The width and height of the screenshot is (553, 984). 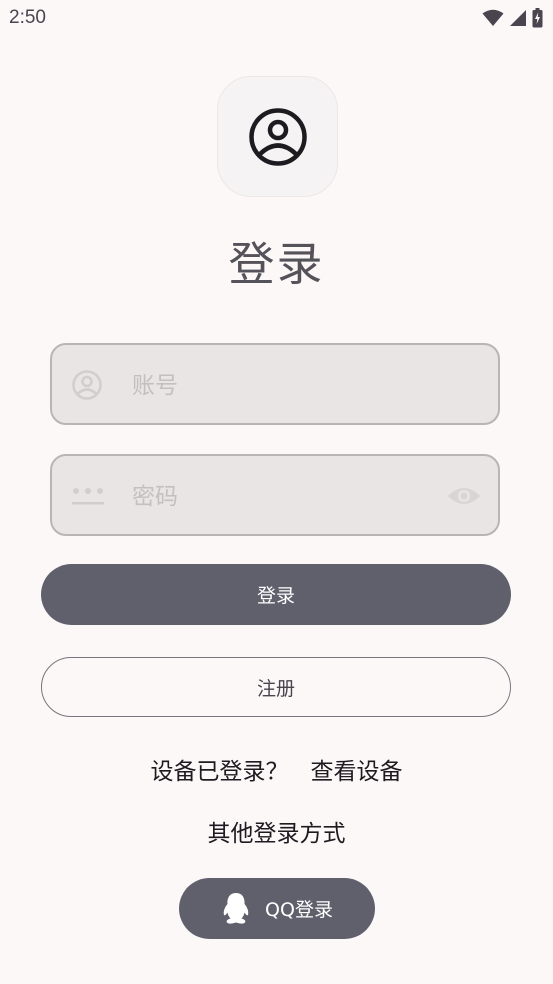 I want to click on qq-login-button: QQ登录, so click(x=277, y=908).